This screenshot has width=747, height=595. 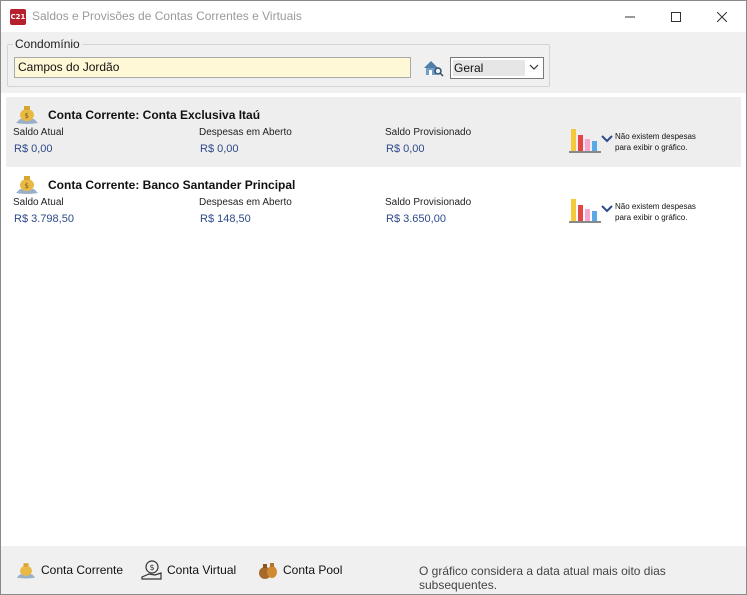 I want to click on minimize-button, so click(x=630, y=16).